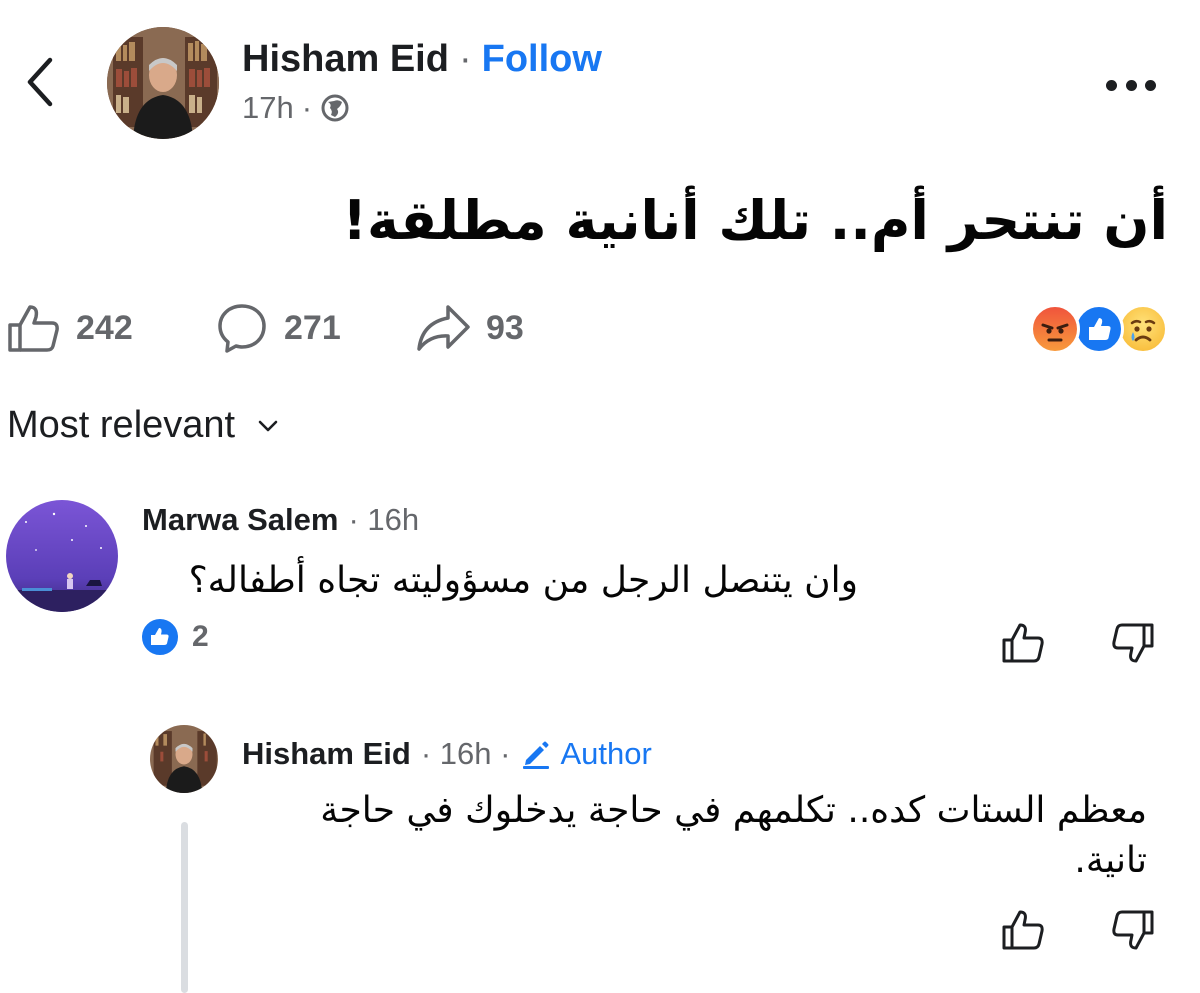  Describe the element at coordinates (163, 83) in the screenshot. I see `author-avatar` at that location.